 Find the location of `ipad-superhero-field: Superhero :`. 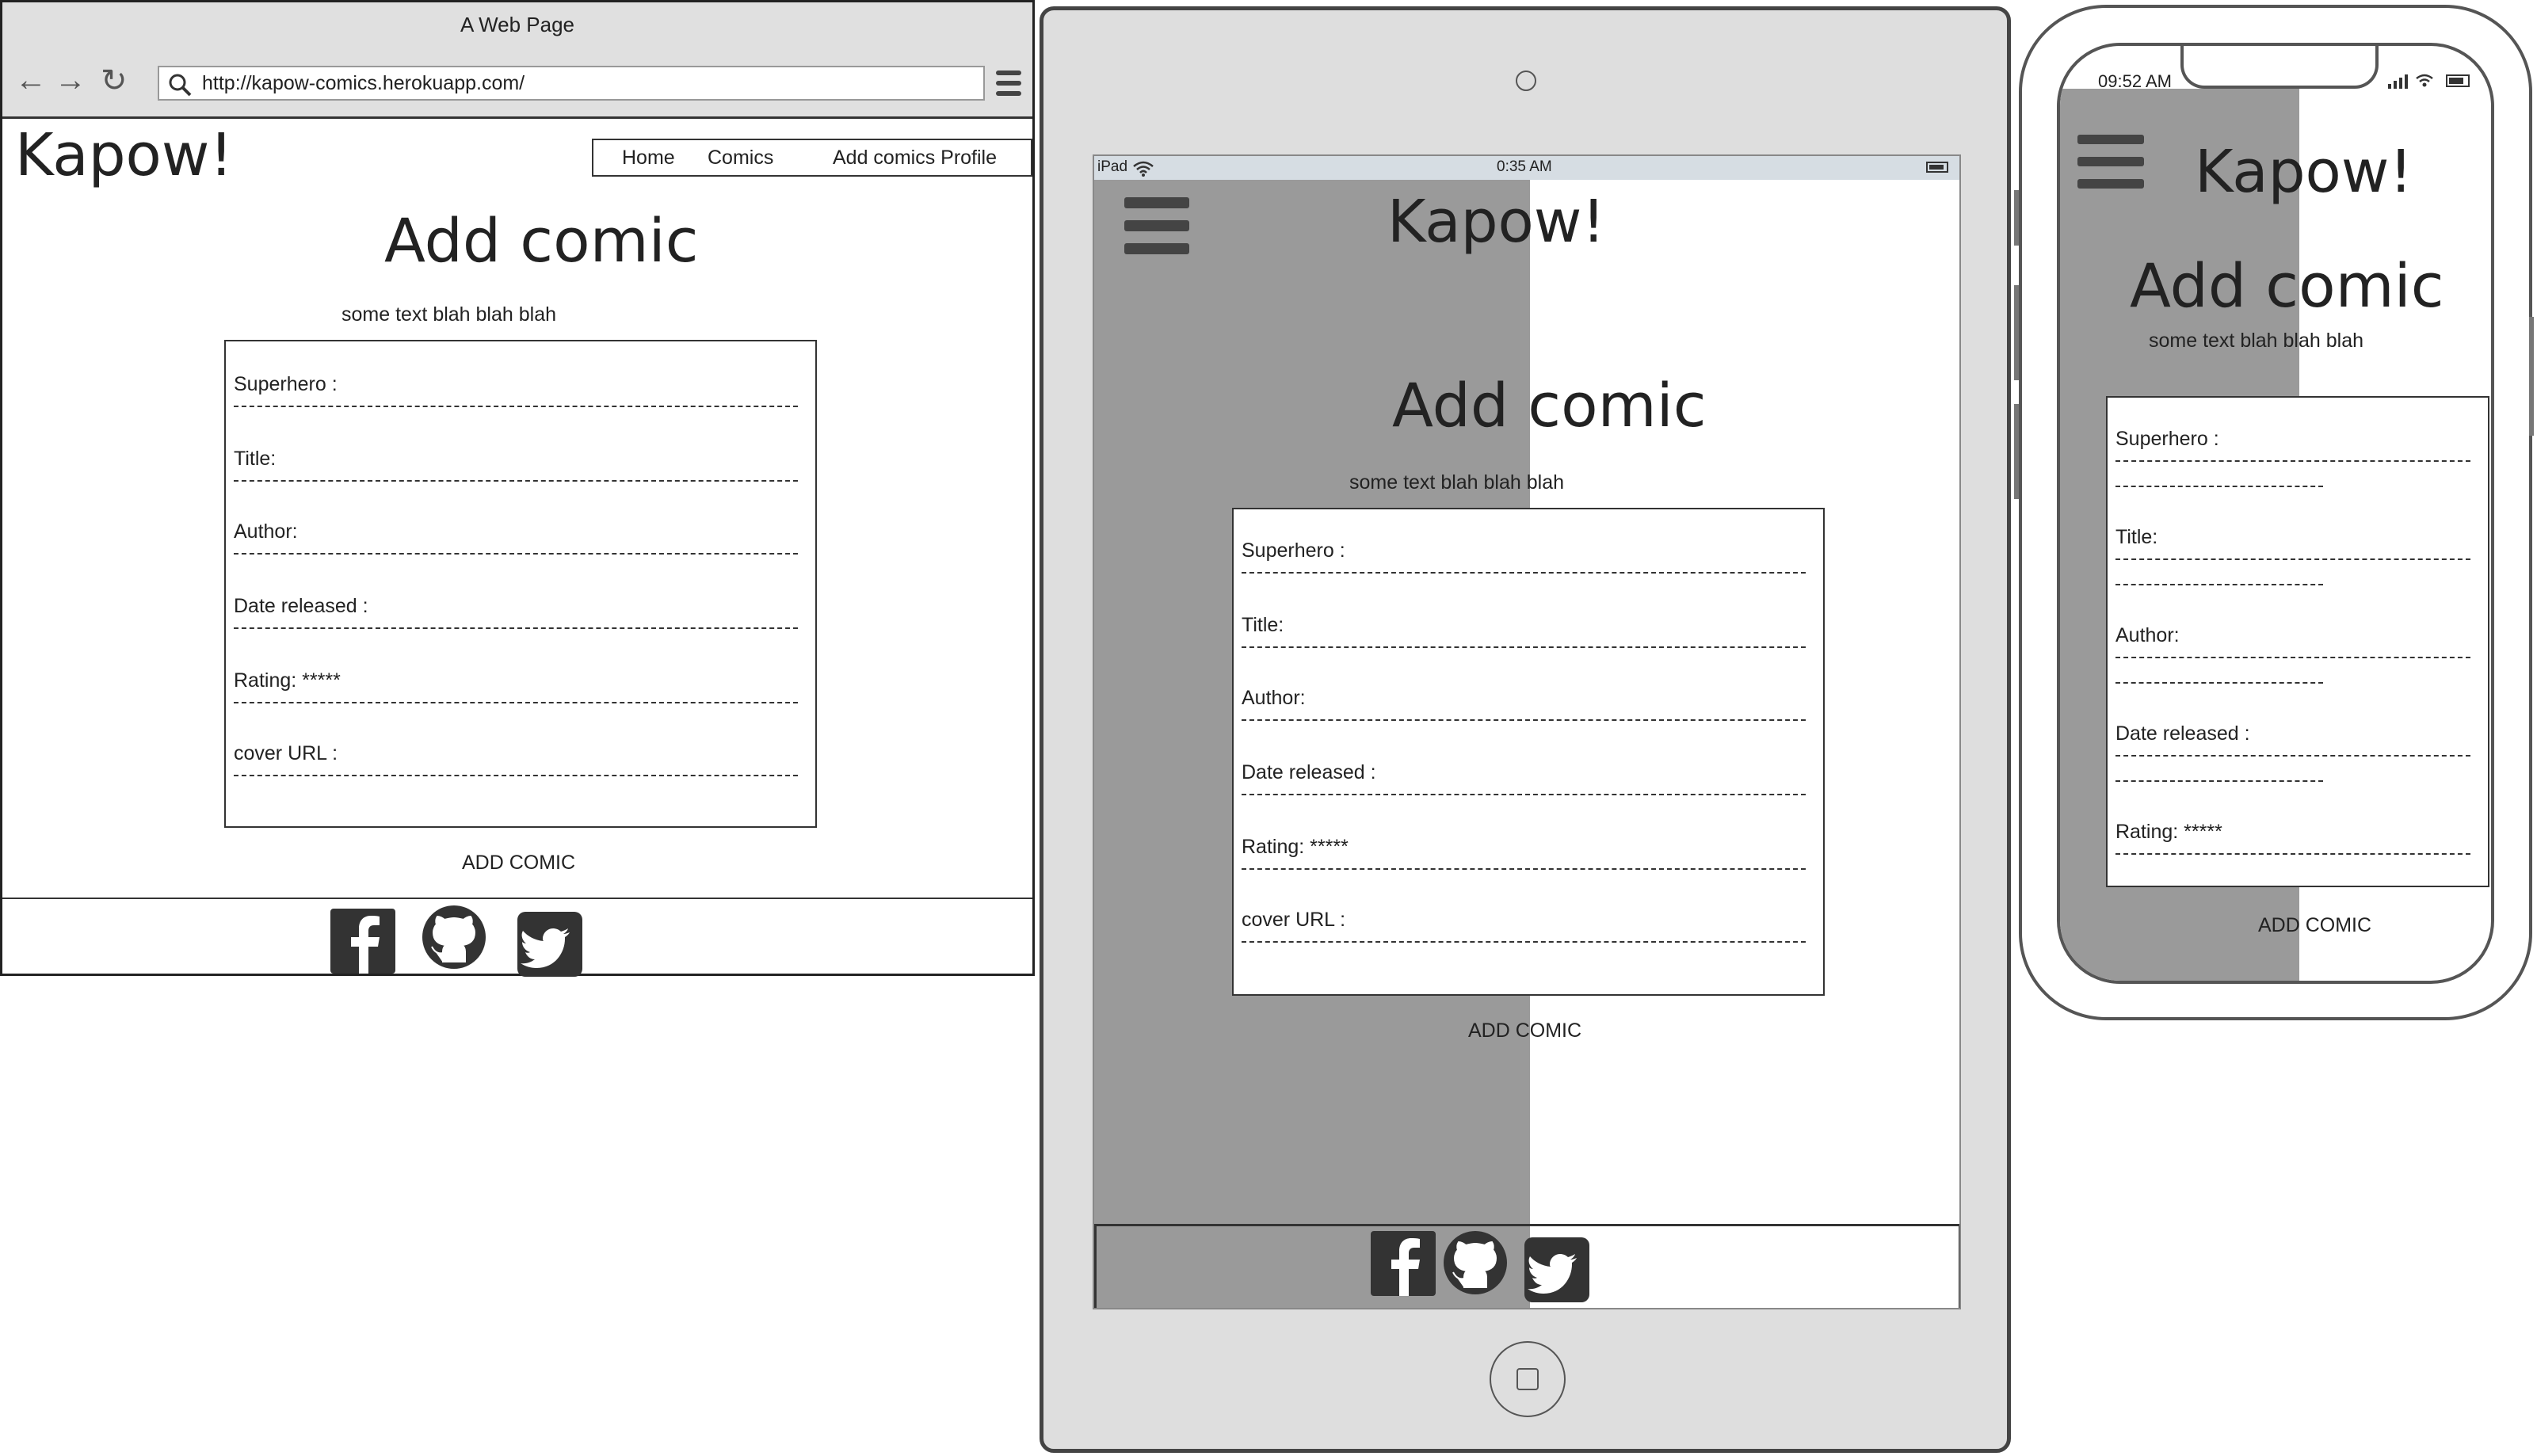

ipad-superhero-field: Superhero : is located at coordinates (1524, 556).